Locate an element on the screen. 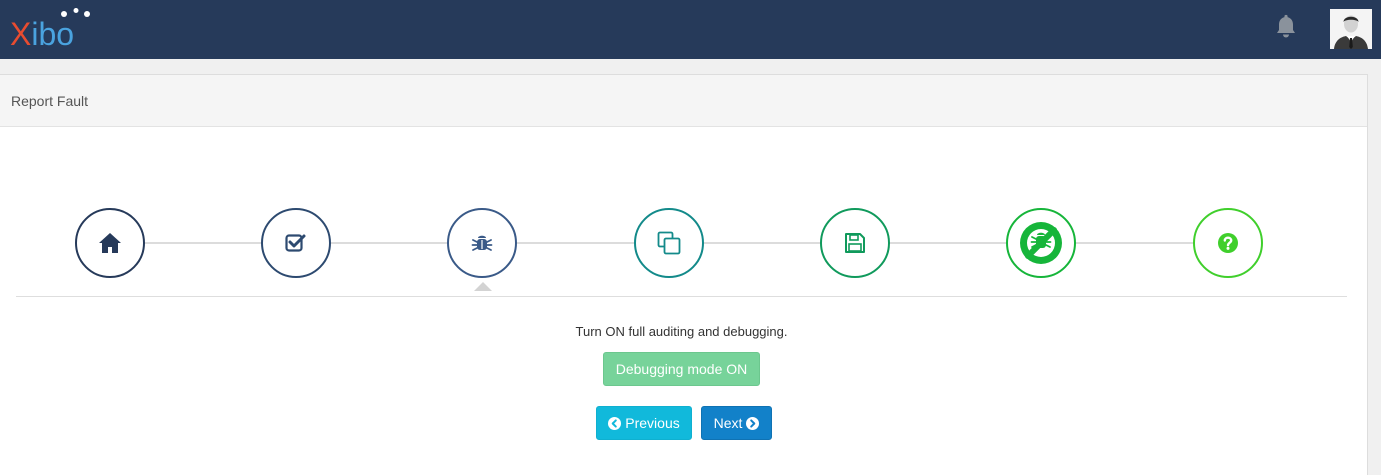  next-button: Next is located at coordinates (736, 423).